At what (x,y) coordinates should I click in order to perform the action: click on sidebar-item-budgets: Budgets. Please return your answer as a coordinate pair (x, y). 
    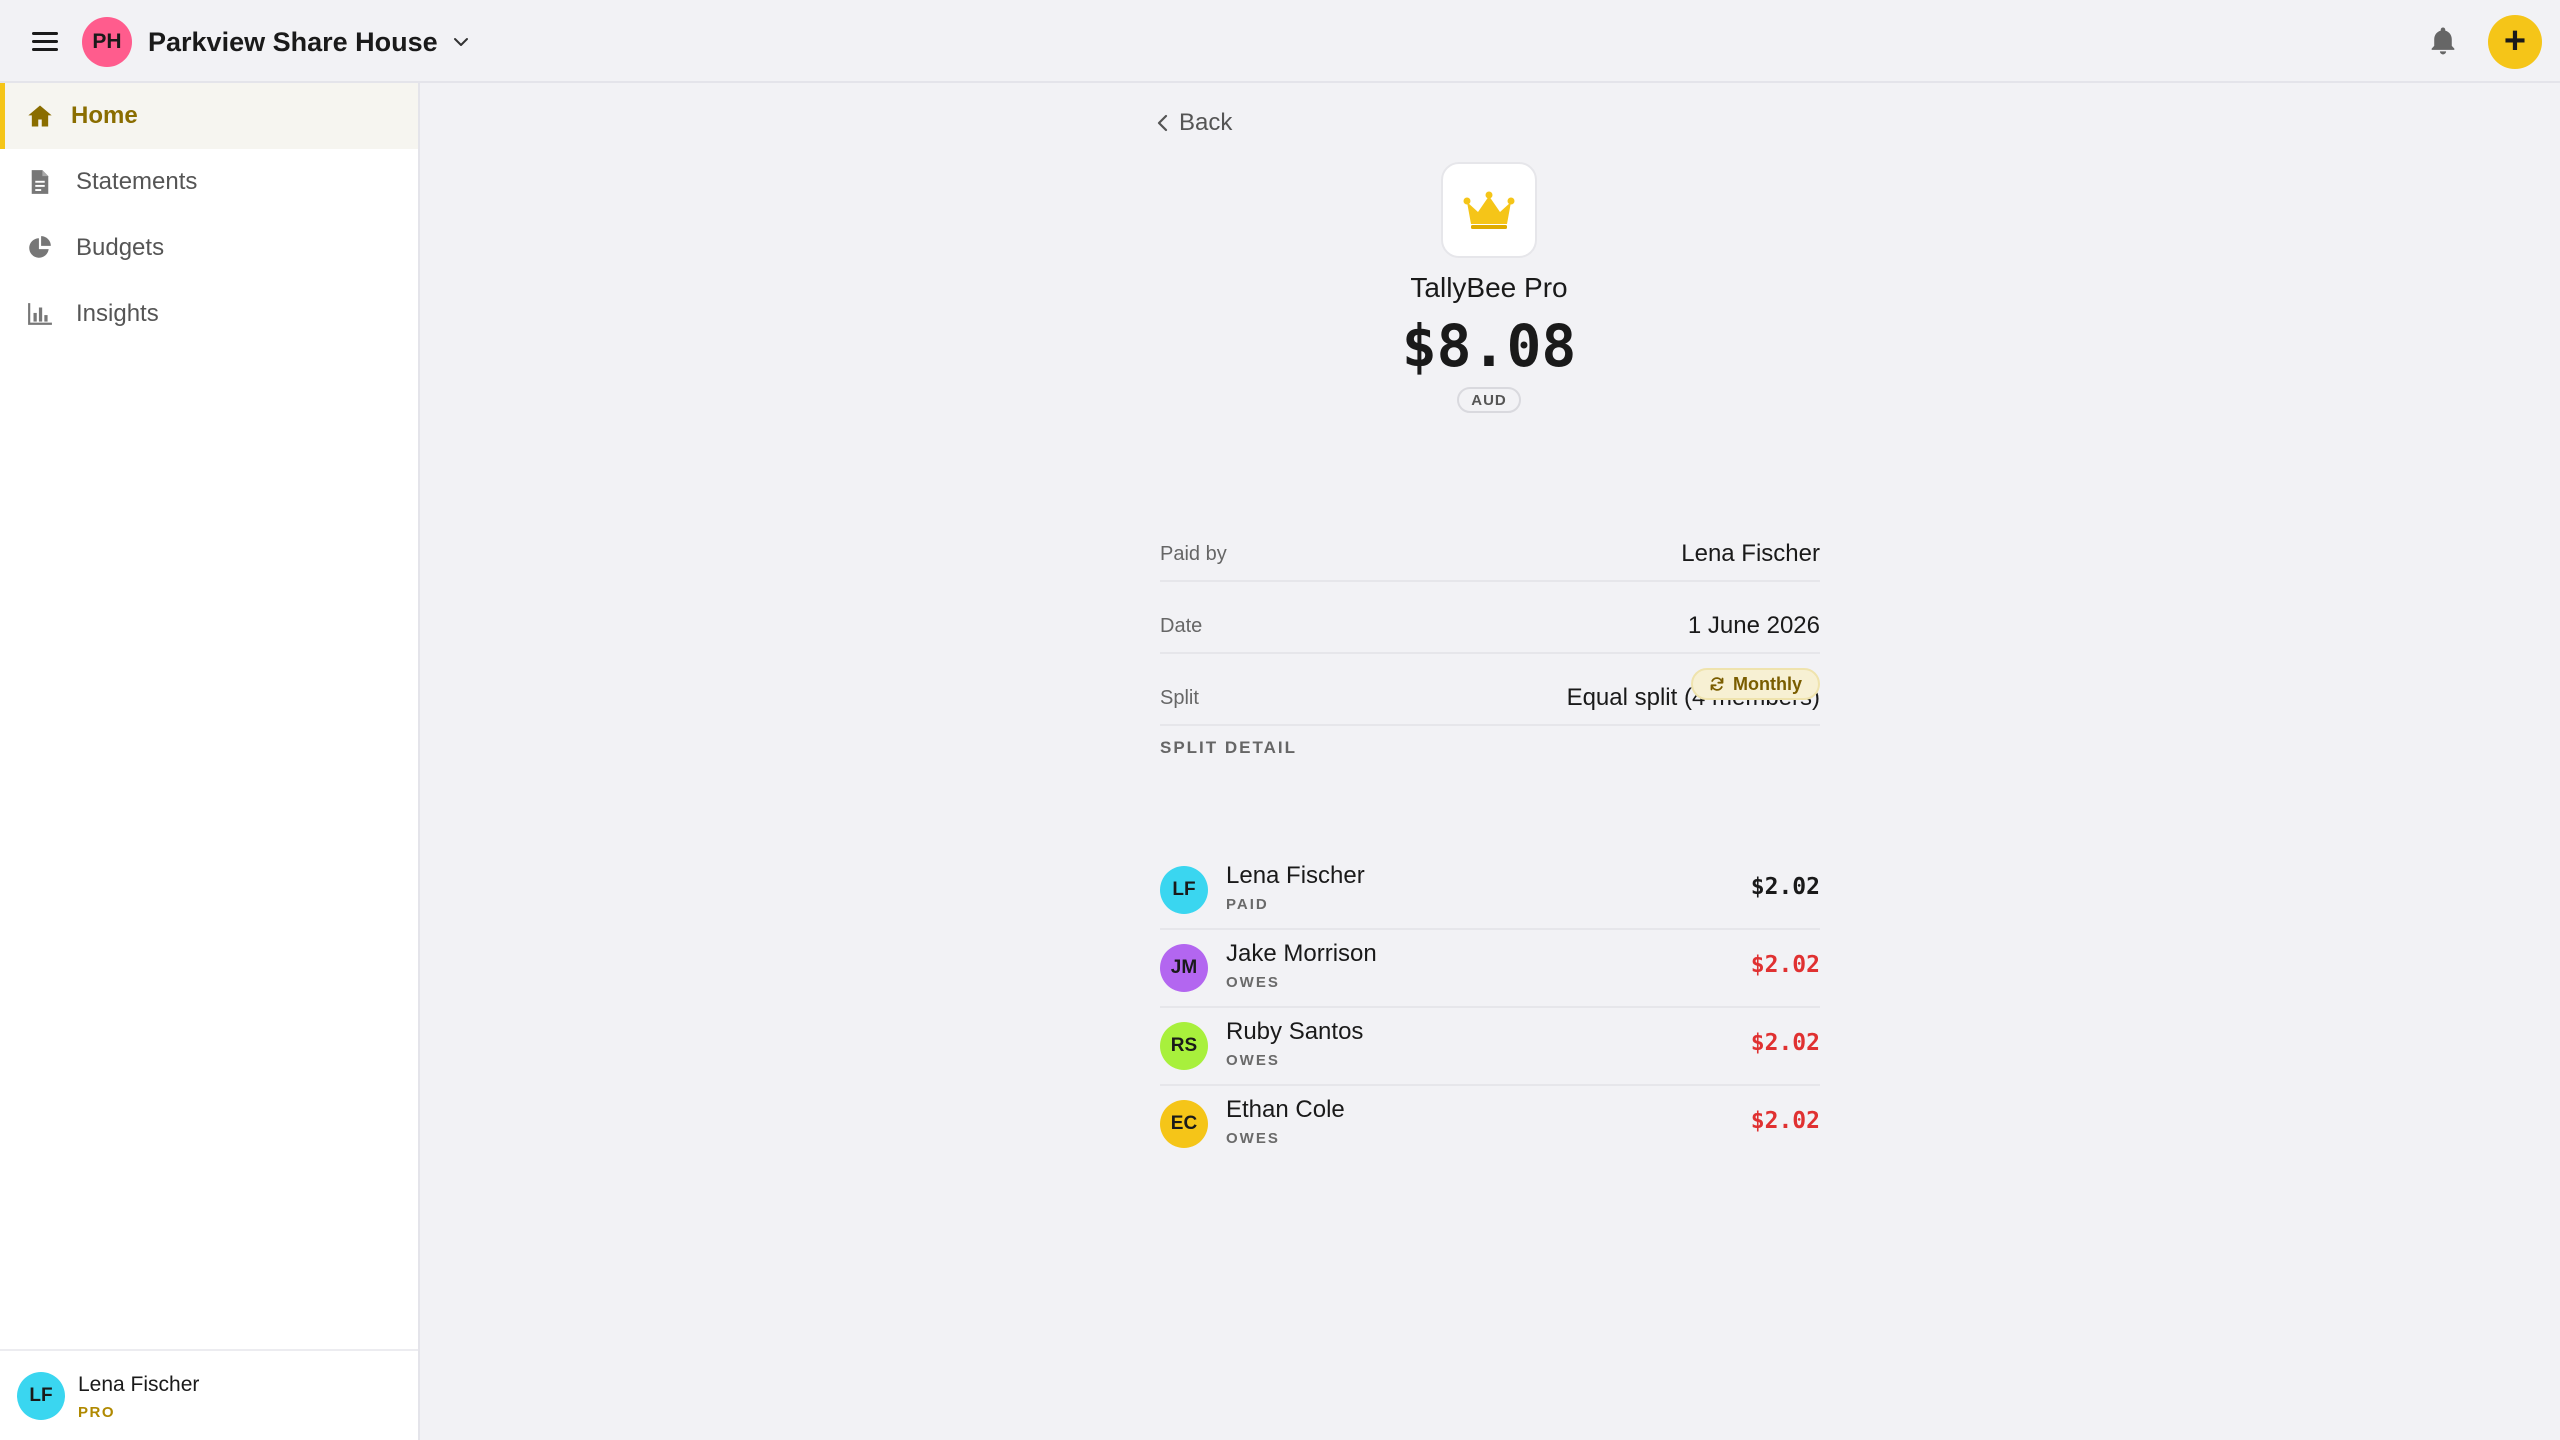
    Looking at the image, I should click on (209, 248).